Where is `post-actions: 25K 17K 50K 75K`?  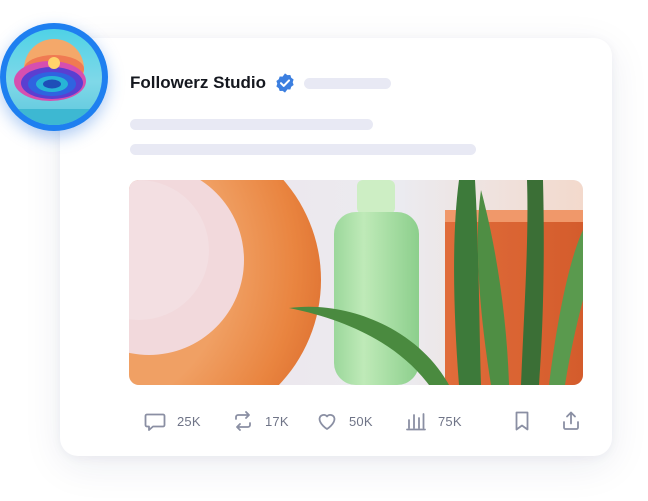 post-actions: 25K 17K 50K 75K is located at coordinates (324, 421).